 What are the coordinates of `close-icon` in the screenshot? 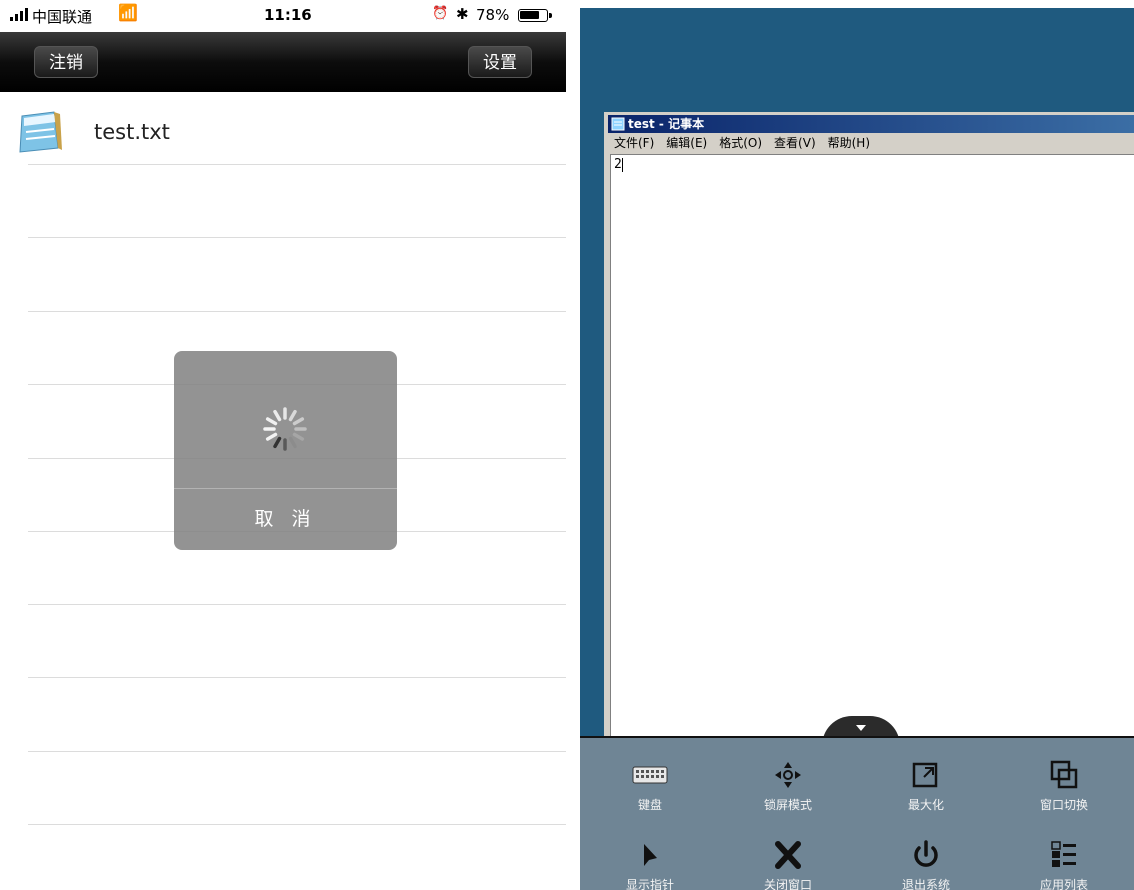 It's located at (788, 855).